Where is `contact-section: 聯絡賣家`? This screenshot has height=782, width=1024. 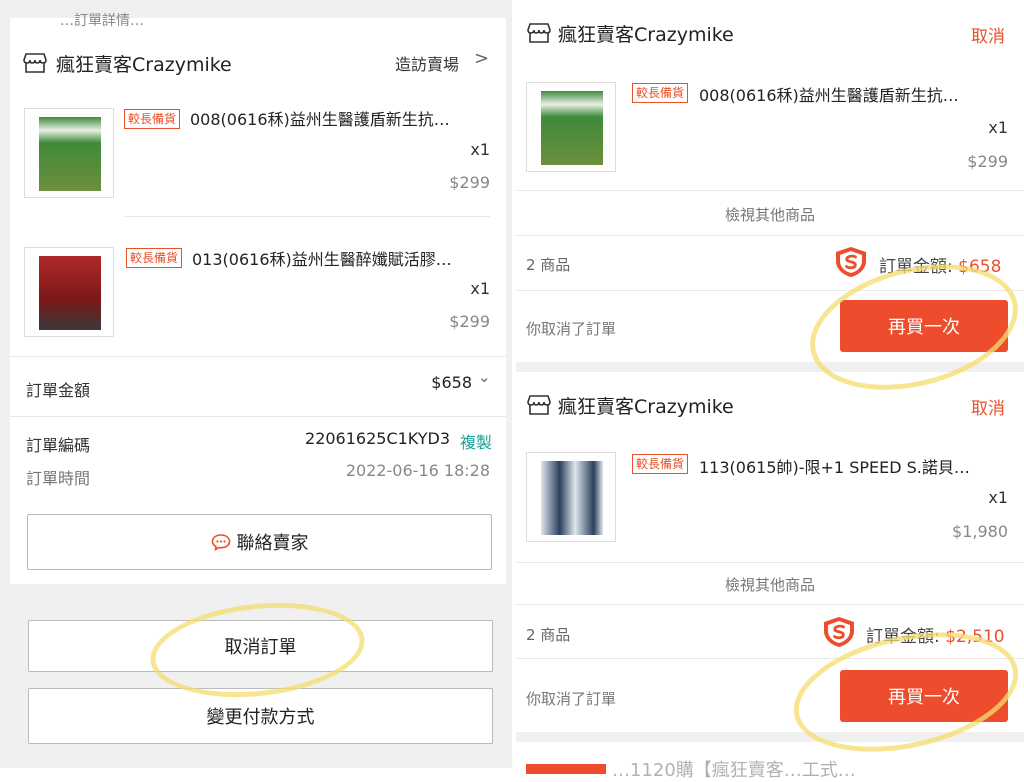 contact-section: 聯絡賣家 is located at coordinates (258, 544).